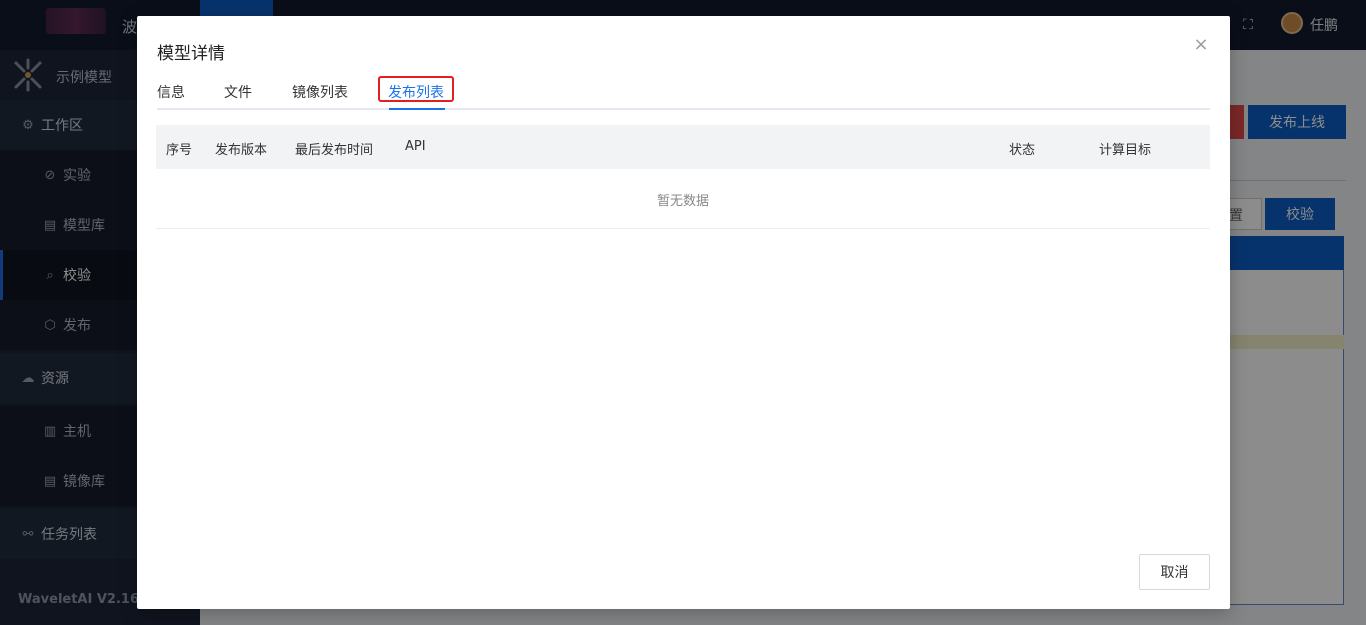 The height and width of the screenshot is (625, 1366). What do you see at coordinates (191, 54) in the screenshot?
I see `dialog-title: 模型详情` at bounding box center [191, 54].